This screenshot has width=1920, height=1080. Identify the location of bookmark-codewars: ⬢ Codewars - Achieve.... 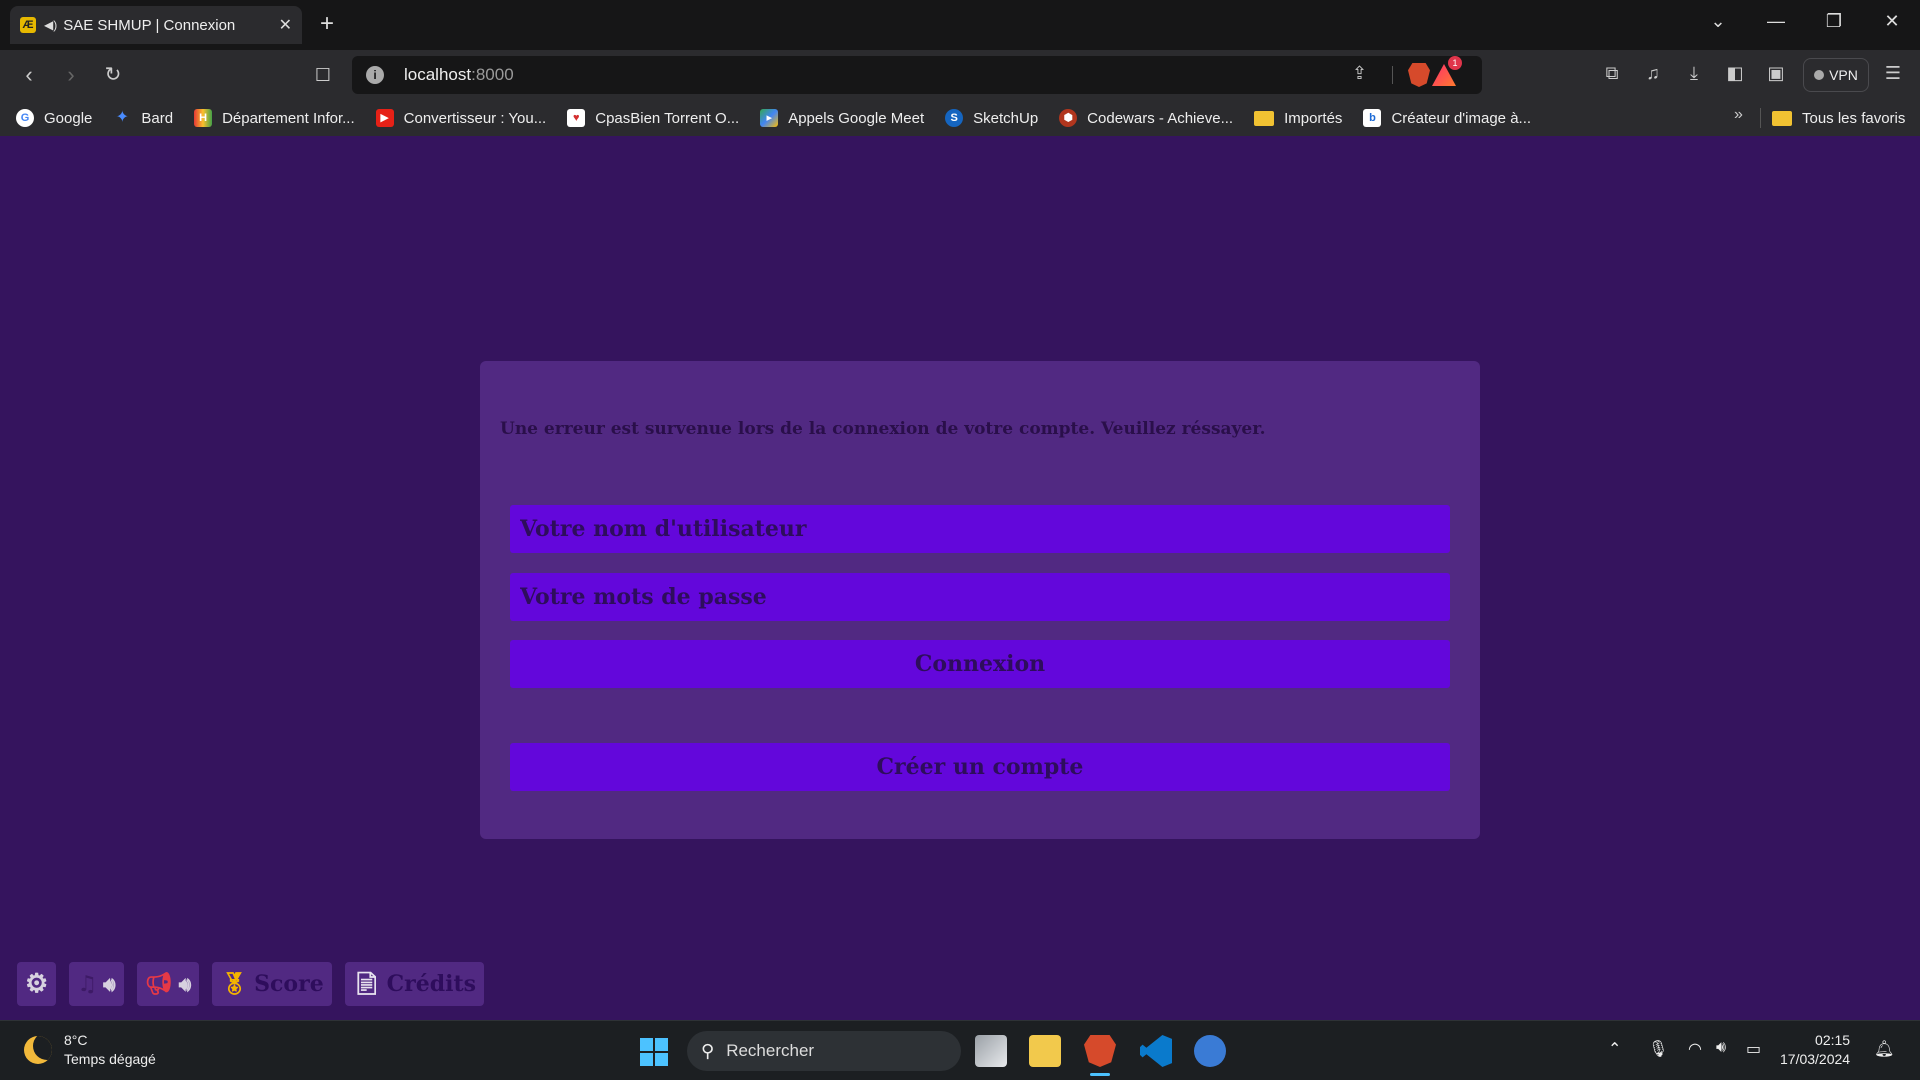
(1146, 118).